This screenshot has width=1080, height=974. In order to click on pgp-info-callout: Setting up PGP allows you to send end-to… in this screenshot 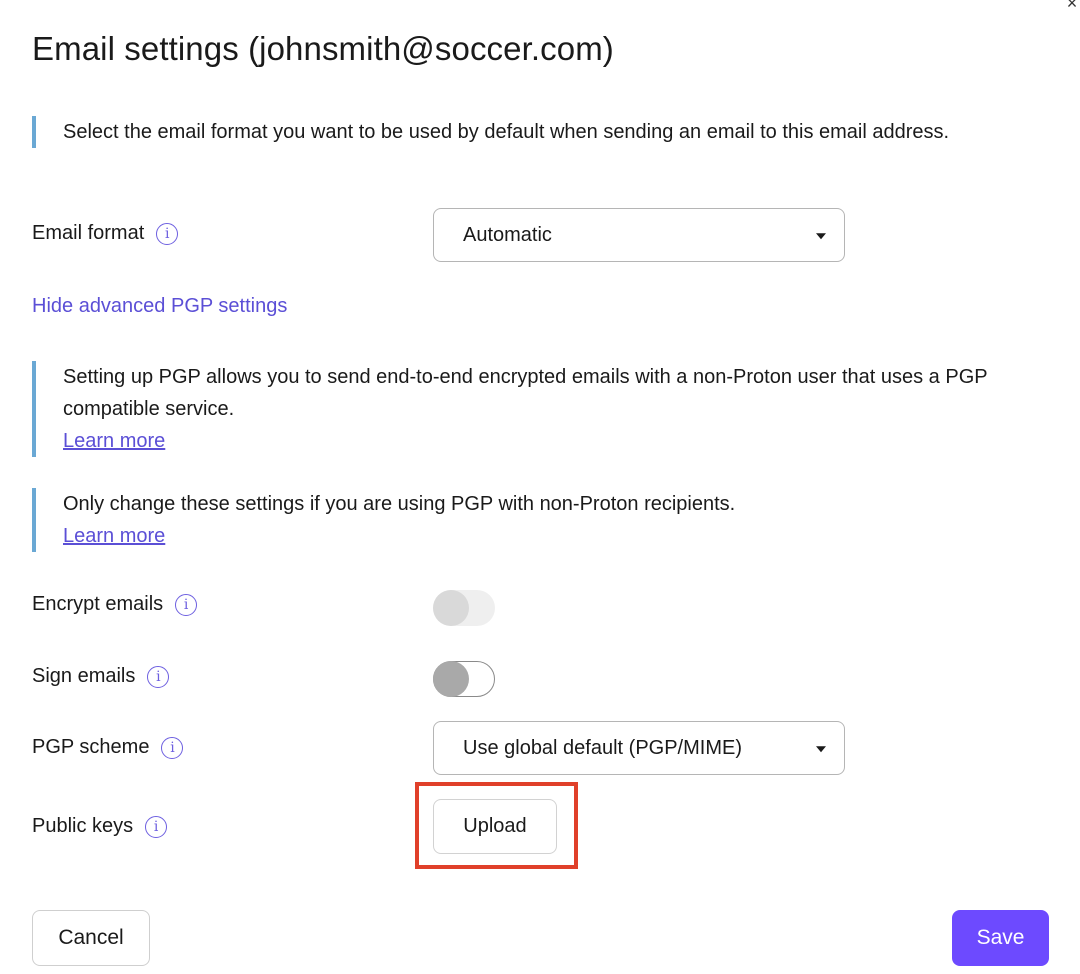, I will do `click(527, 409)`.